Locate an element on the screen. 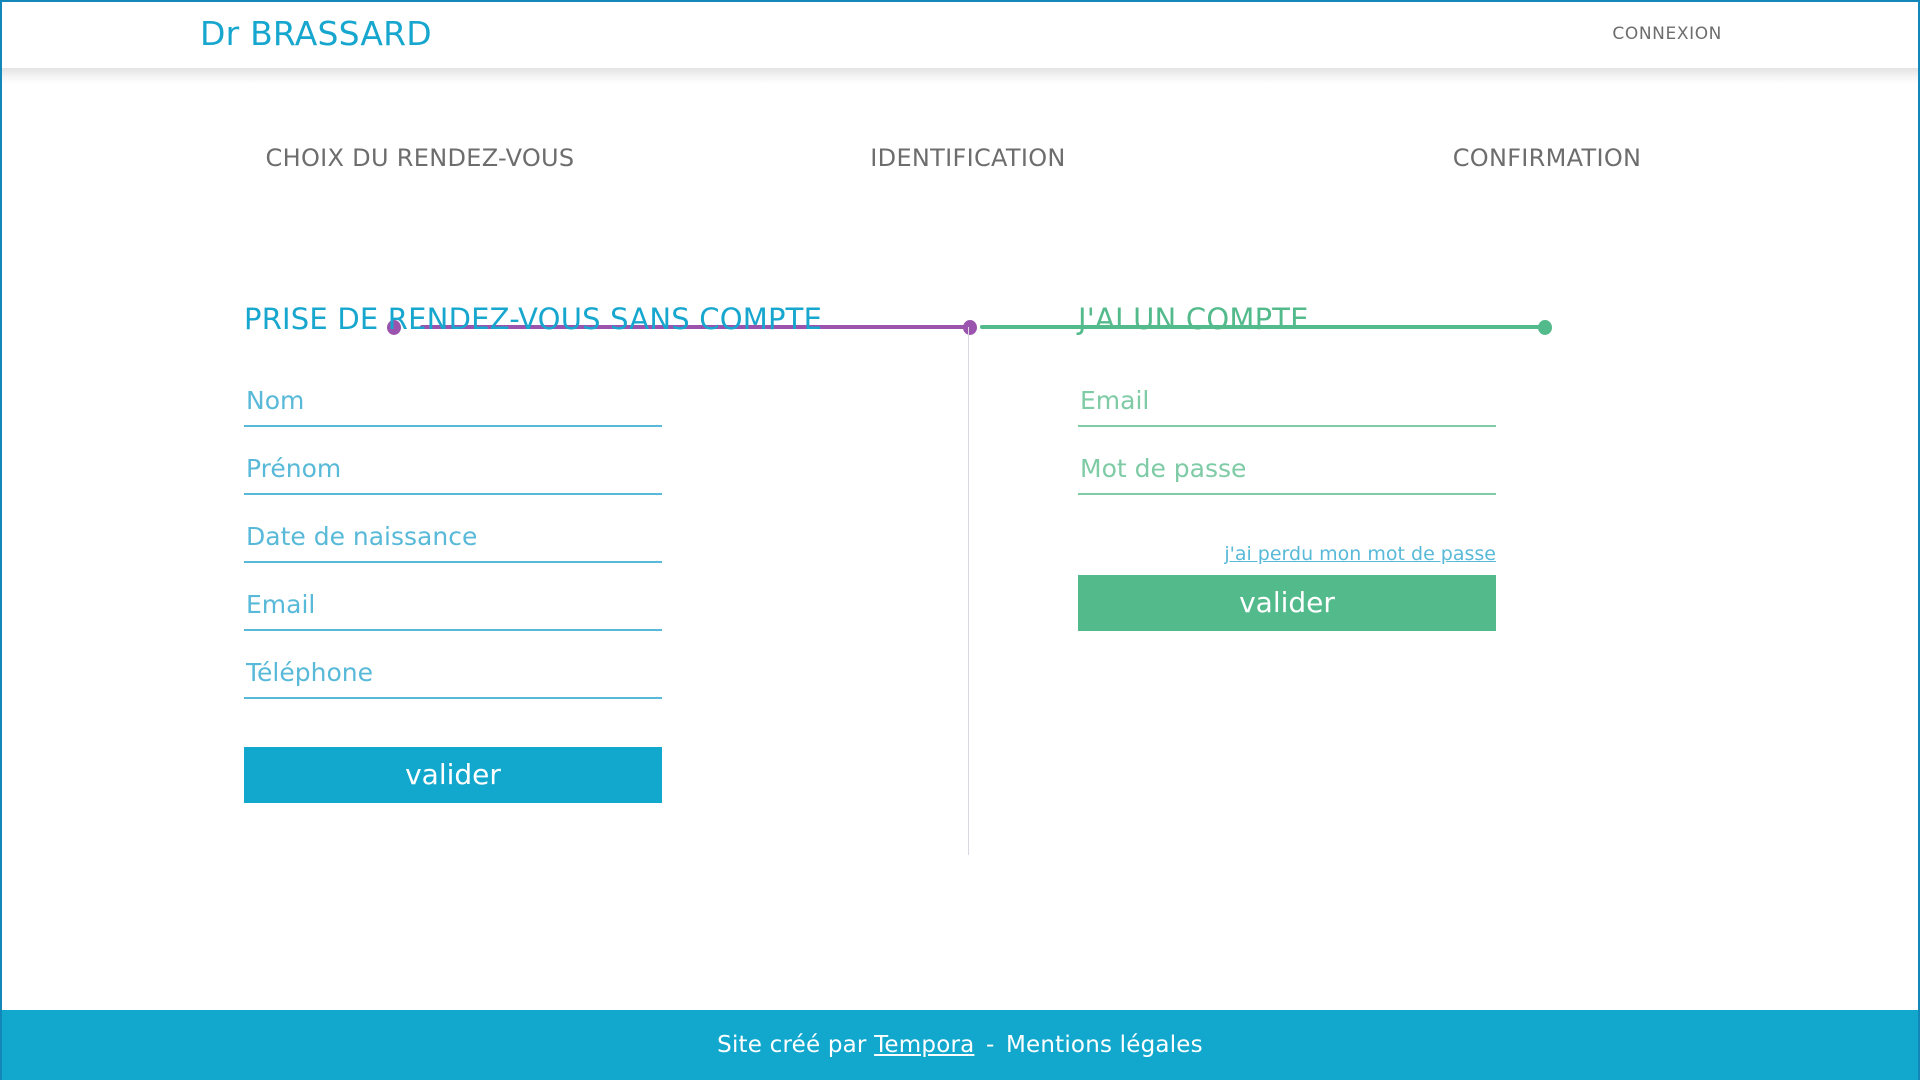 The width and height of the screenshot is (1920, 1080). field-telephone is located at coordinates (453, 687).